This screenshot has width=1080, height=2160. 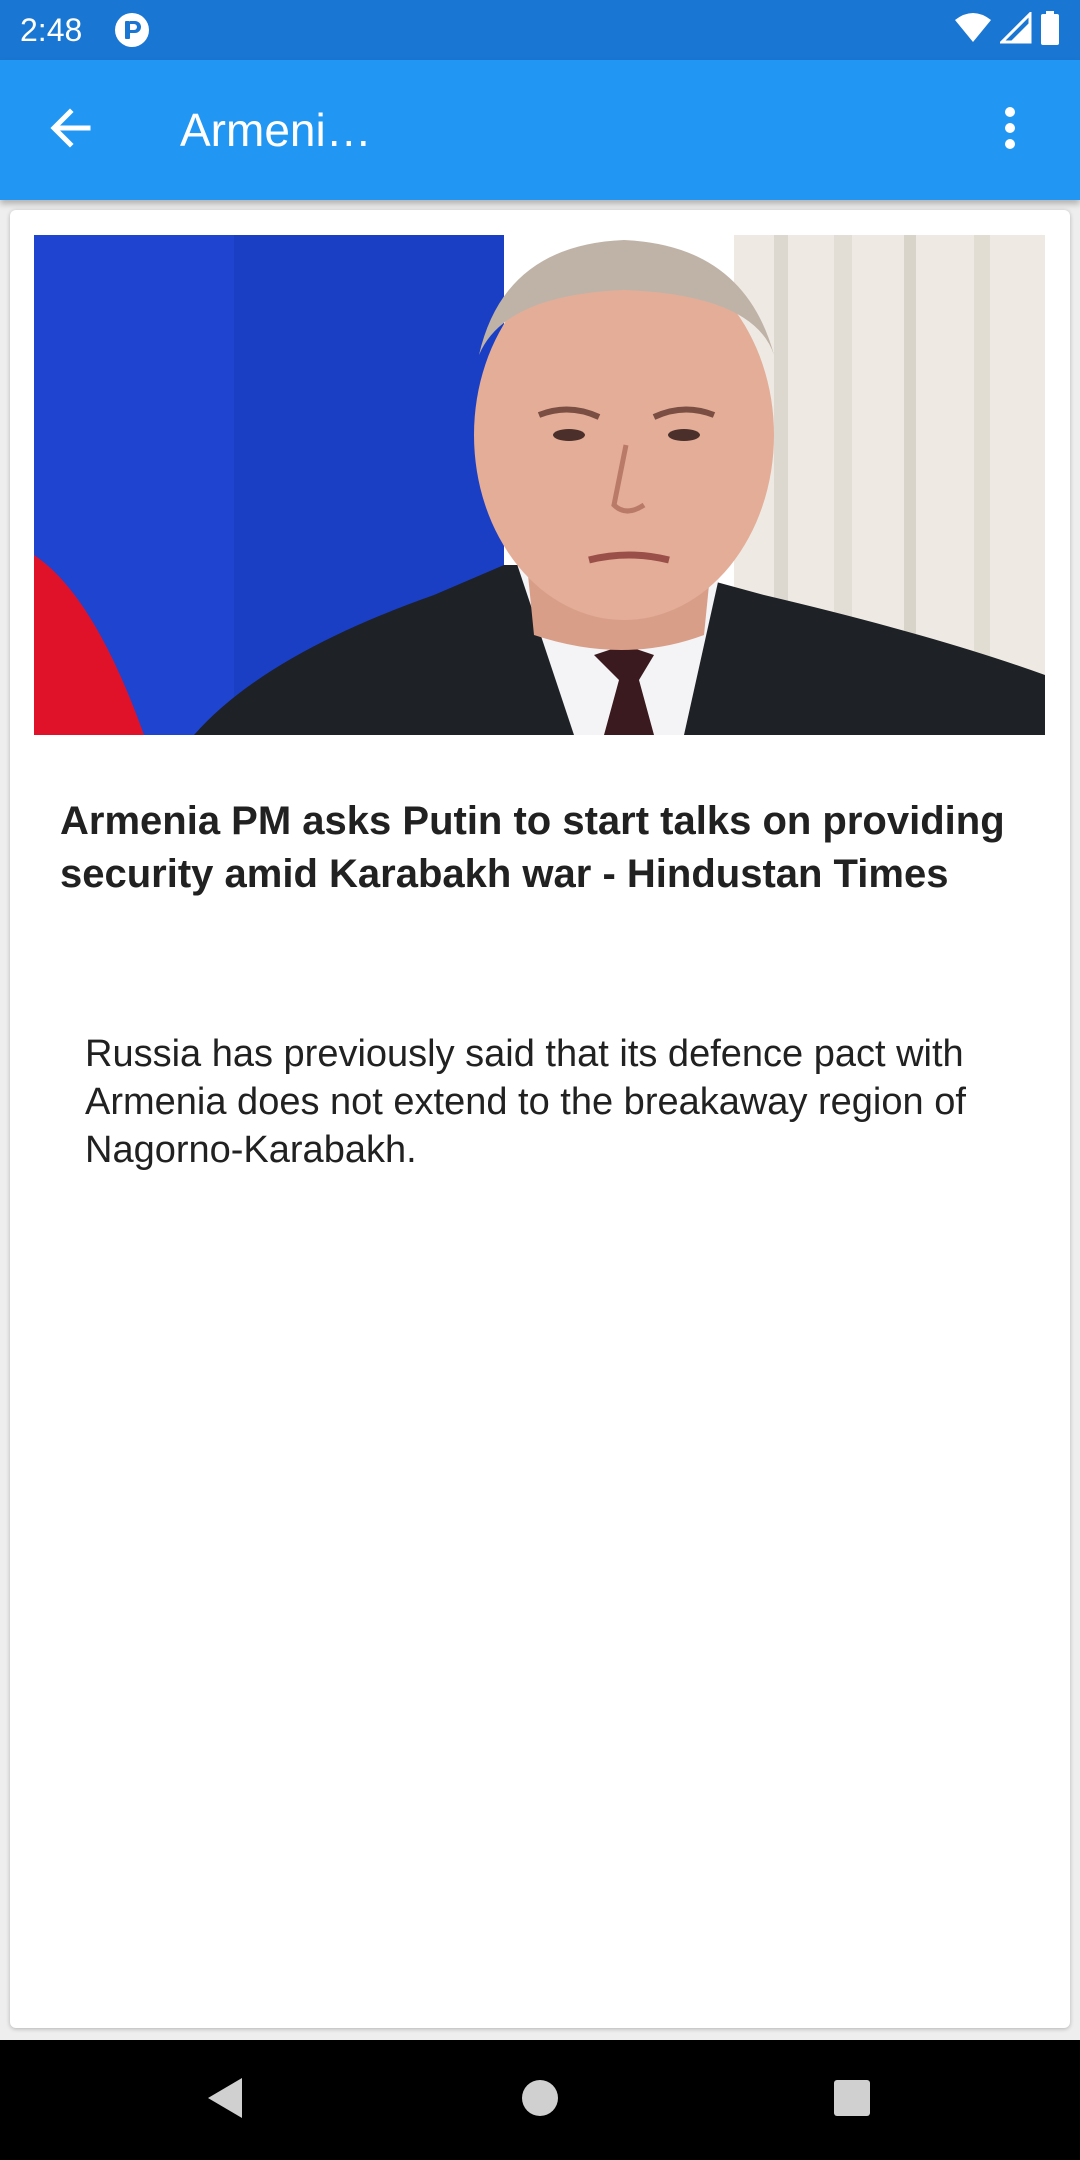 I want to click on back-button, so click(x=70, y=130).